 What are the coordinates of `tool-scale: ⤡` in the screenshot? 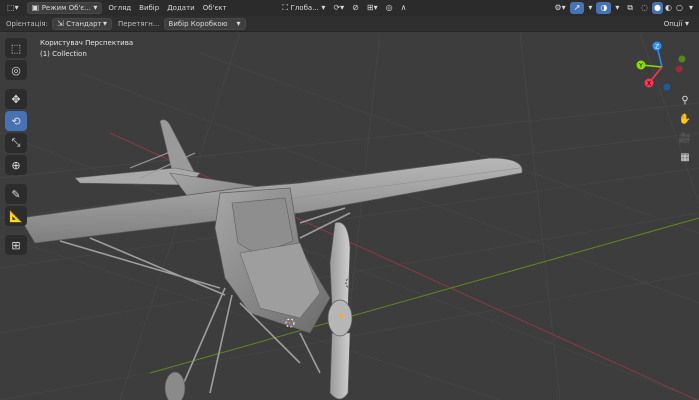 It's located at (16, 143).